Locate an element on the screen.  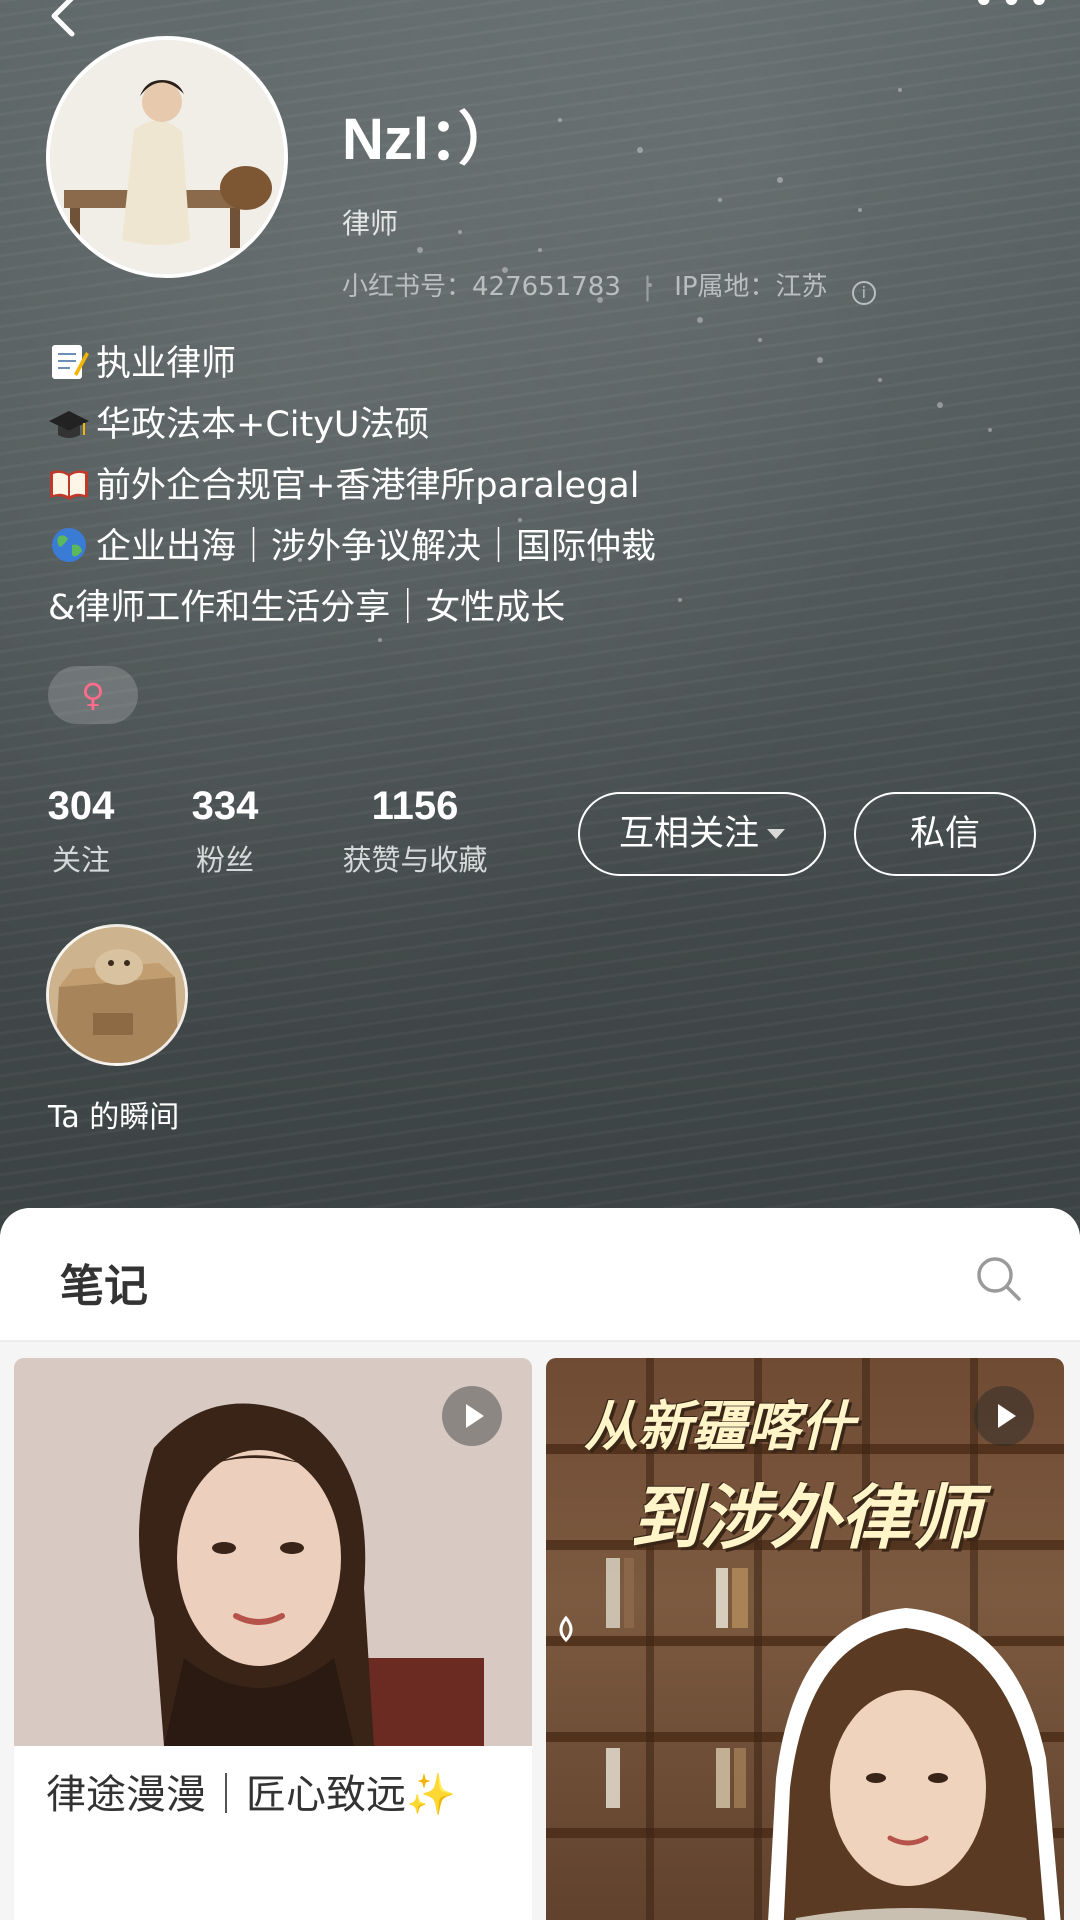
info-icon: i is located at coordinates (863, 293).